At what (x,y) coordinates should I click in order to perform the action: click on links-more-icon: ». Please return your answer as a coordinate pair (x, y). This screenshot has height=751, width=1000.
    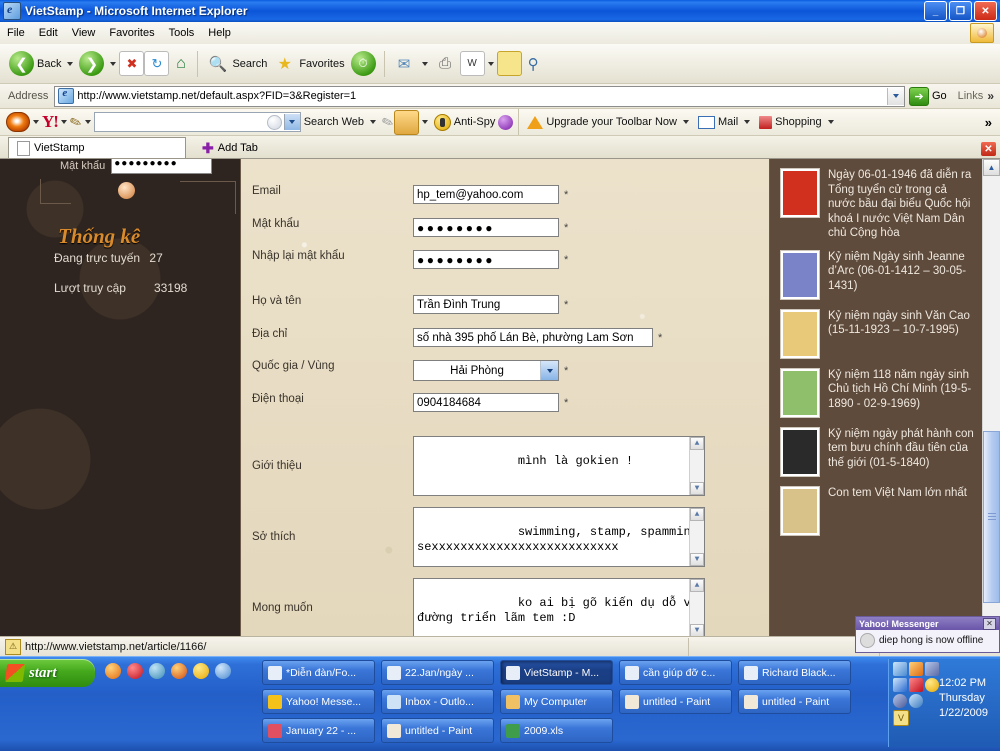
    Looking at the image, I should click on (993, 96).